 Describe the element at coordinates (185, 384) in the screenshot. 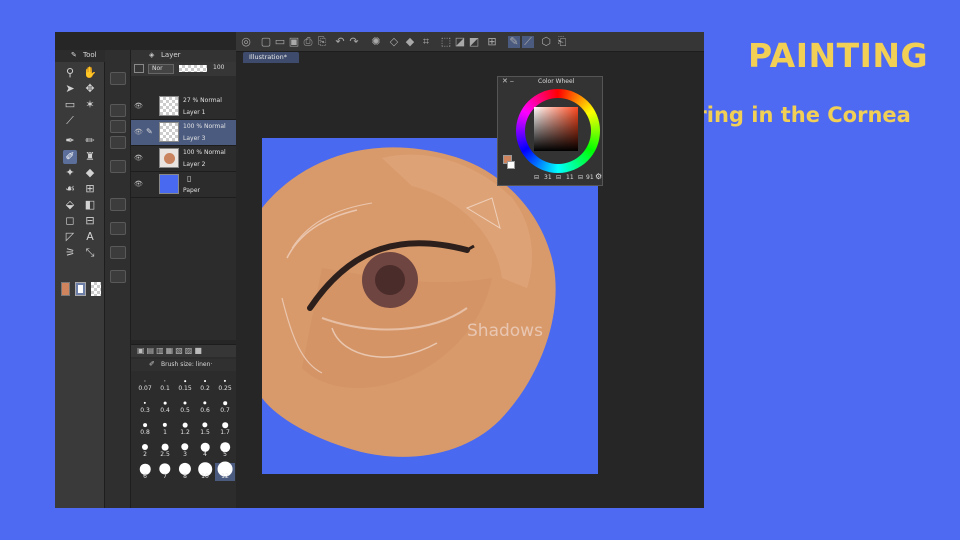

I see `brush-size-option: 0.15` at that location.